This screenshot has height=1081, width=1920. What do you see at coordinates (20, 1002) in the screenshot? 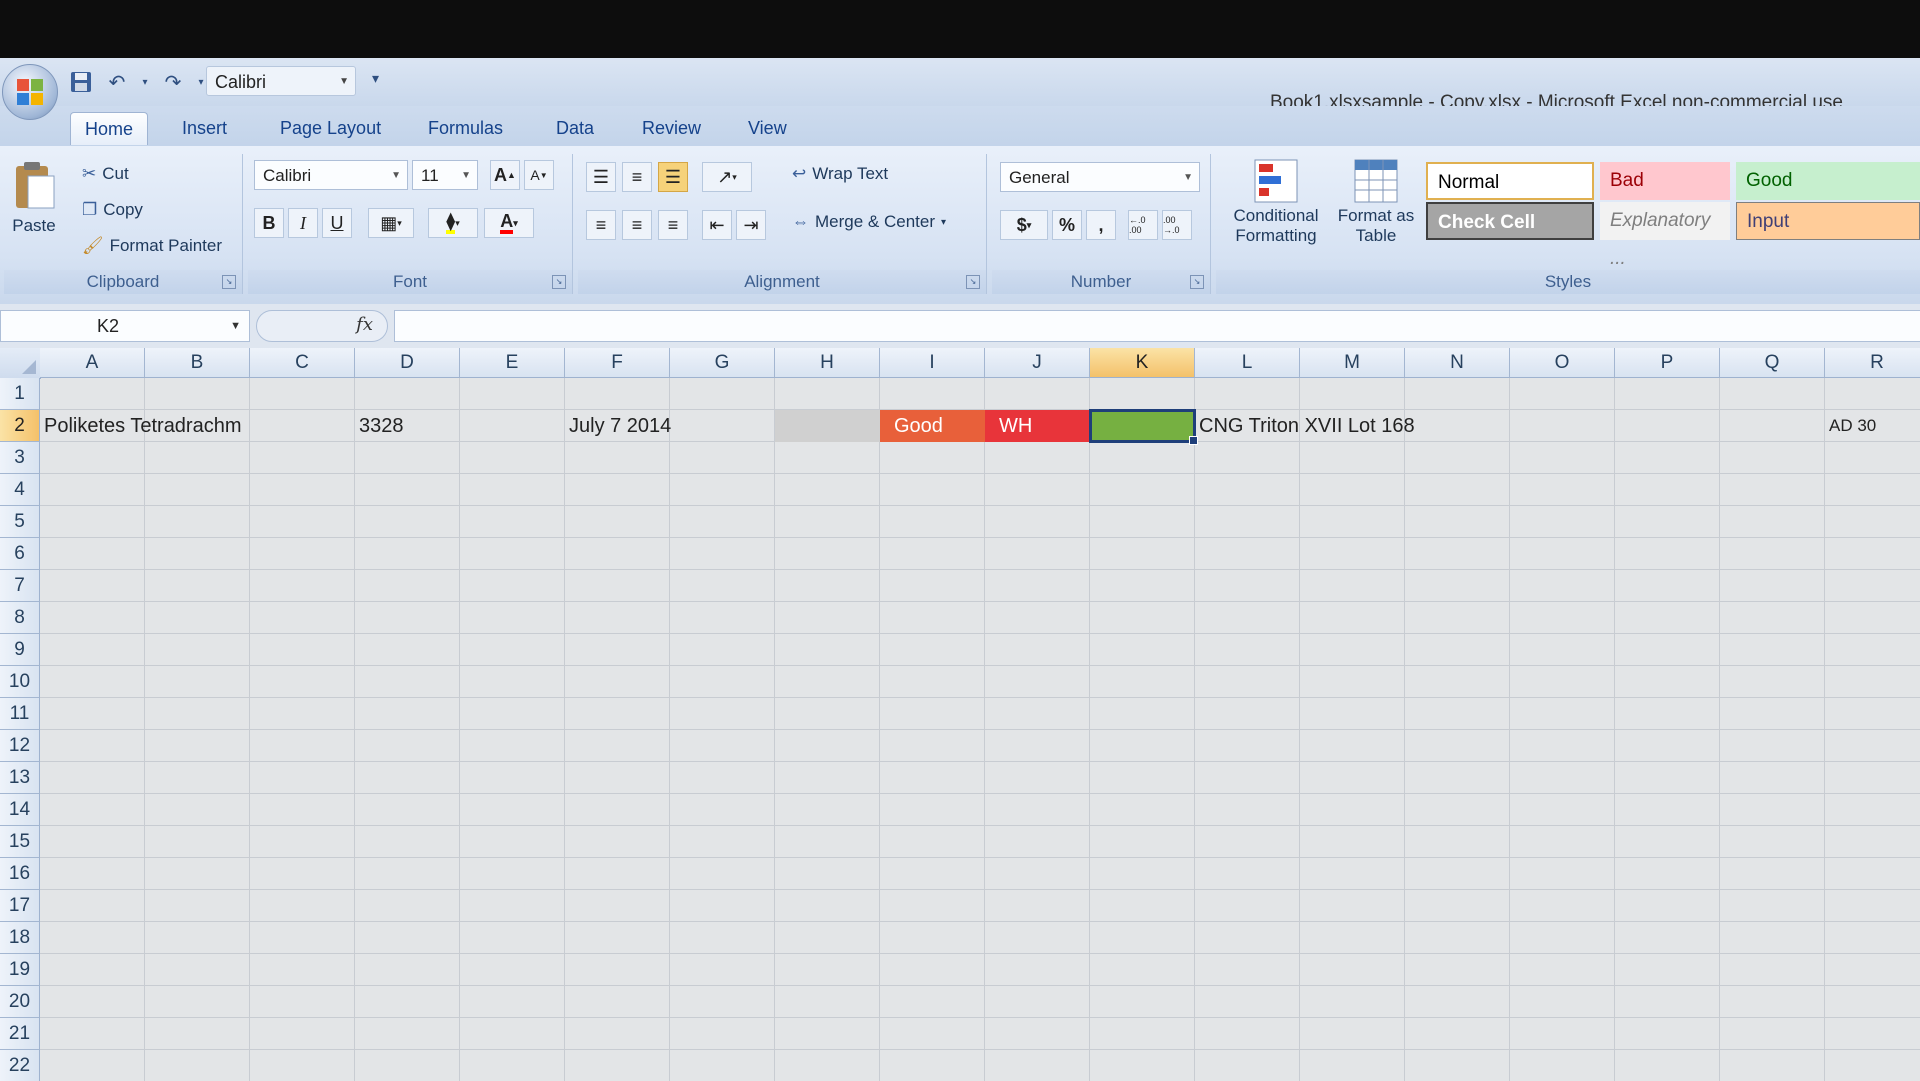
I see `row-header-20: 20` at bounding box center [20, 1002].